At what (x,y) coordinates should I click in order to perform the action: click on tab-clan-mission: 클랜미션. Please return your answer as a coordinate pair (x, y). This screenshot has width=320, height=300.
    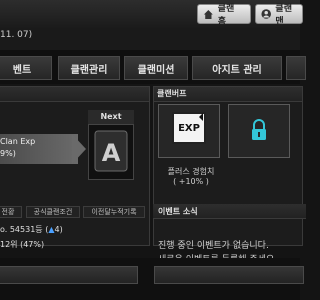
    Looking at the image, I should click on (156, 68).